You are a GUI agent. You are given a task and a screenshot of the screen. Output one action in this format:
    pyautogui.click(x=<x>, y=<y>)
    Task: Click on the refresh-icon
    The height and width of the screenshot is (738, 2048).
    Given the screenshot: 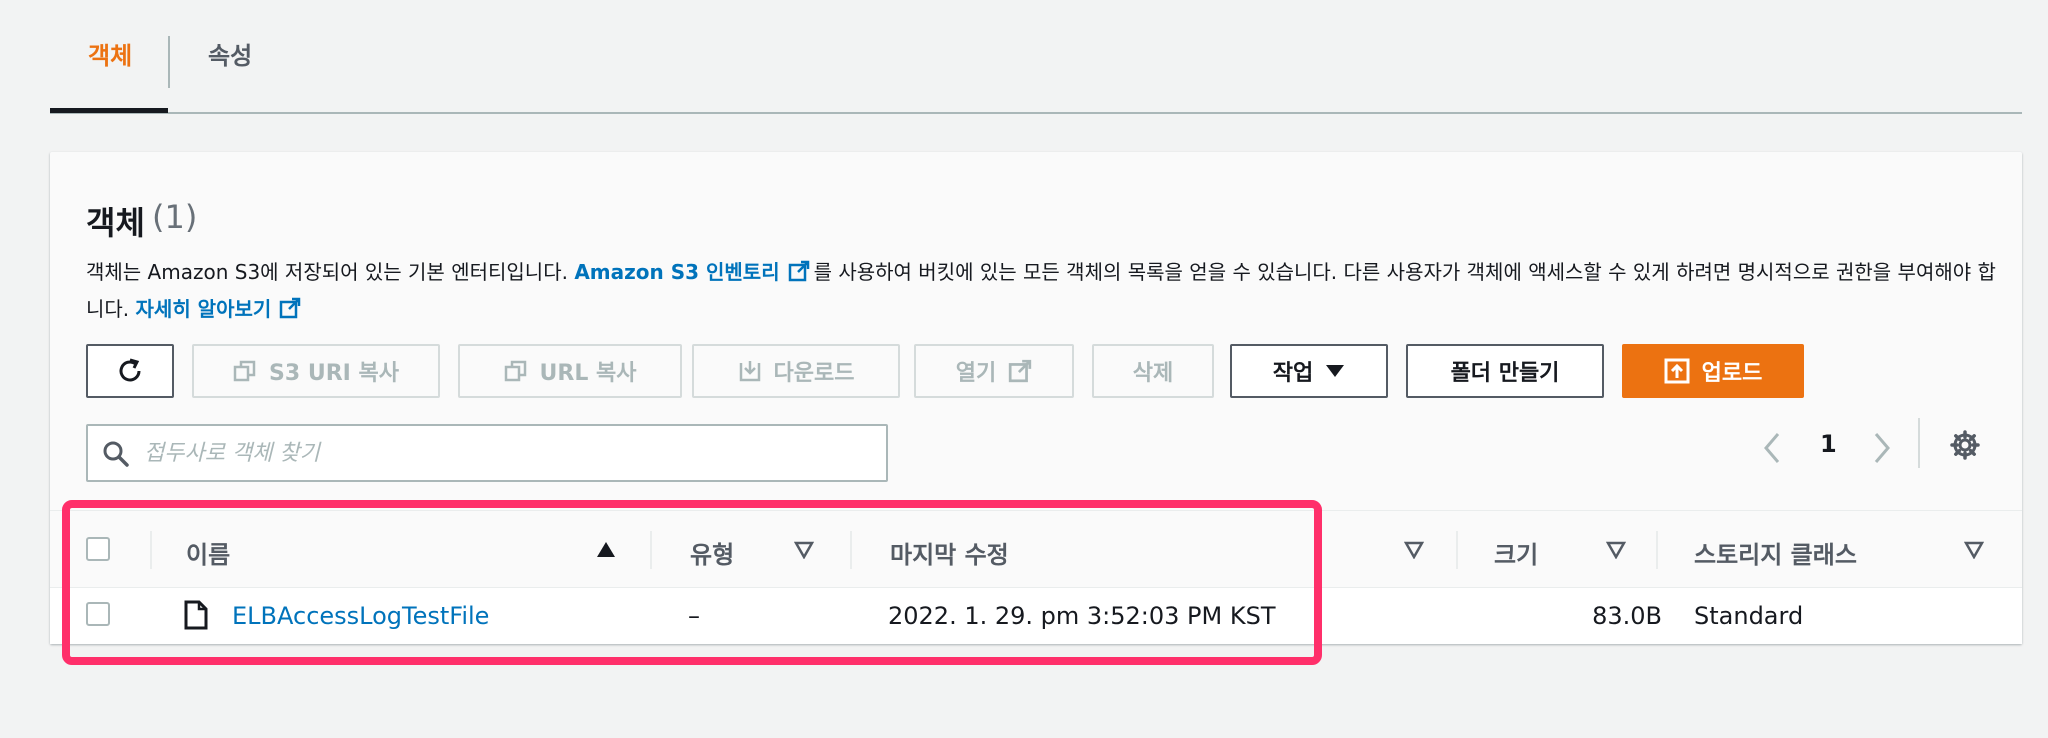 What is the action you would take?
    pyautogui.click(x=130, y=370)
    